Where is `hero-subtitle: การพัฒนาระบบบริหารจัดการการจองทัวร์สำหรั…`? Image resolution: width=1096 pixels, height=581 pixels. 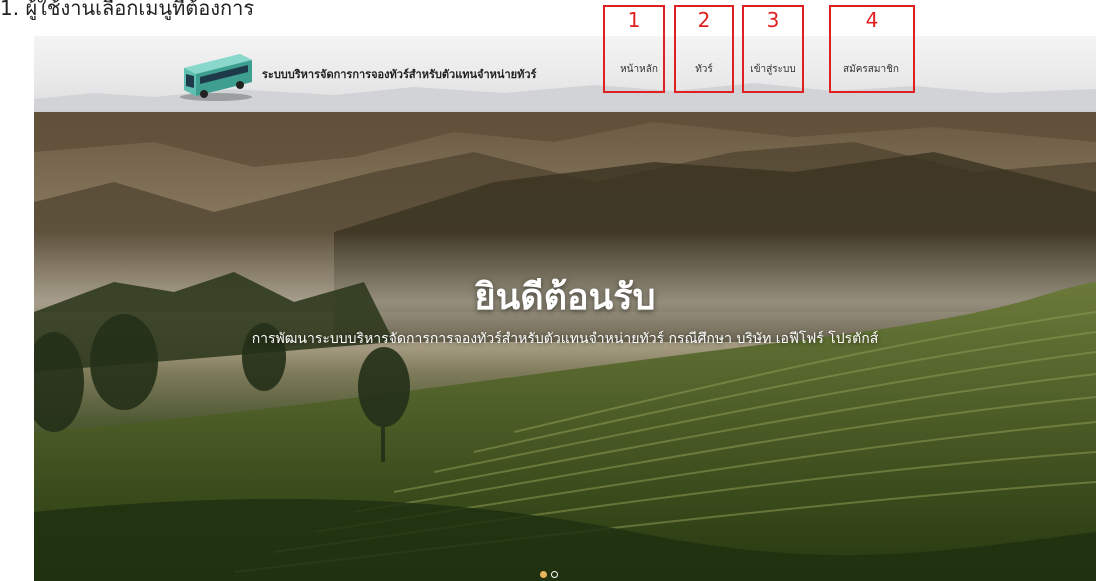
hero-subtitle: การพัฒนาระบบบริหารจัดการการจองทัวร์สำหรั… is located at coordinates (565, 339).